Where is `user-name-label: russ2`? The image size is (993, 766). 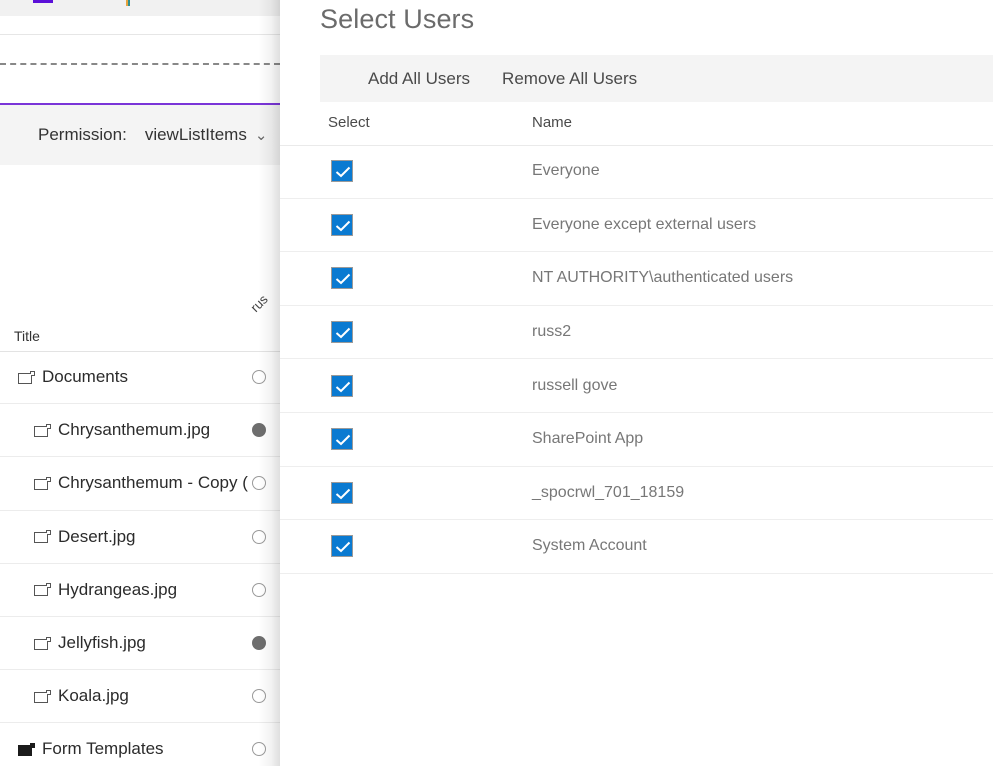 user-name-label: russ2 is located at coordinates (552, 332).